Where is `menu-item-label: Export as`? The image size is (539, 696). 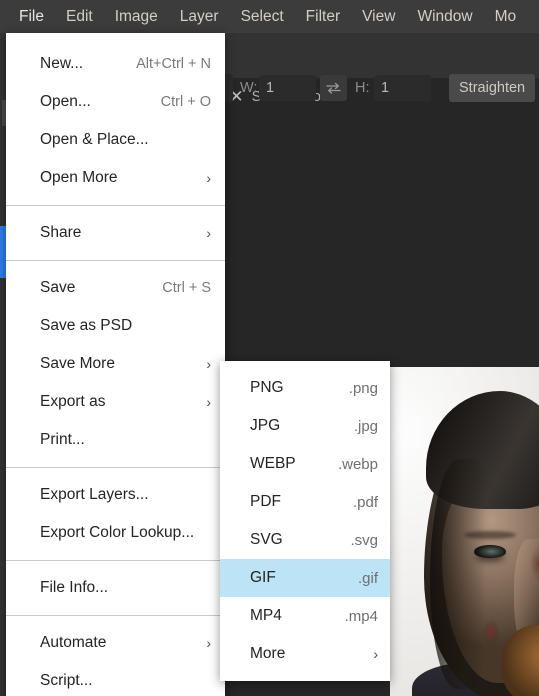 menu-item-label: Export as is located at coordinates (73, 401).